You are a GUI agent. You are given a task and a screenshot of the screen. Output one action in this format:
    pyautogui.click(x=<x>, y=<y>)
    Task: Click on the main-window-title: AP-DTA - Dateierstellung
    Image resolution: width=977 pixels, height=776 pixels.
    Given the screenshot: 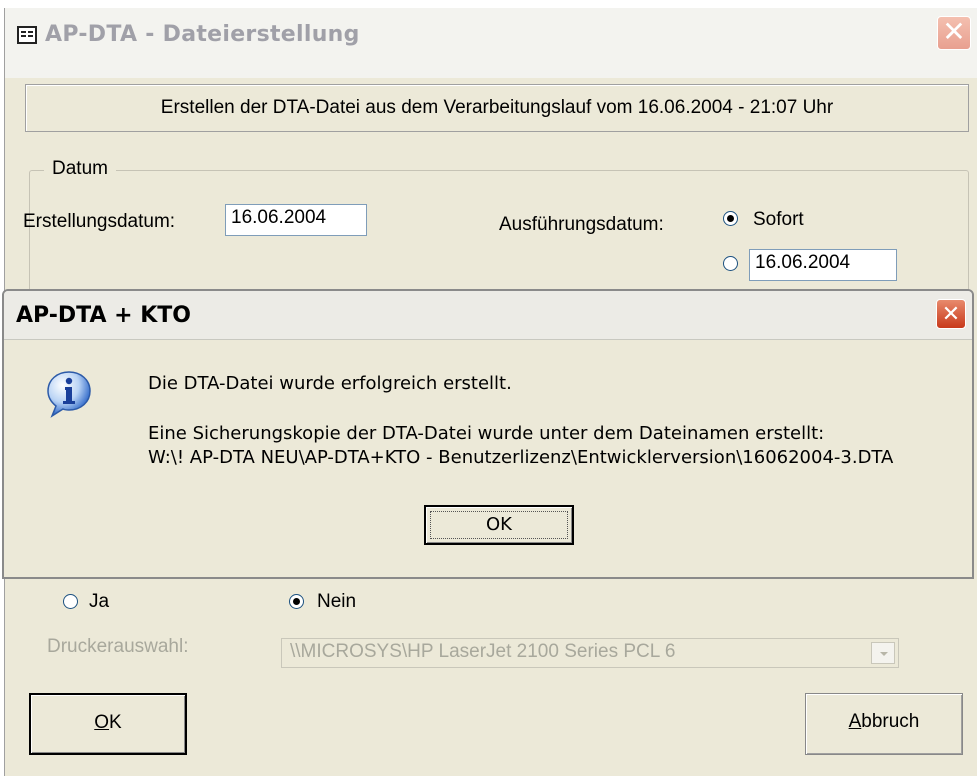 What is the action you would take?
    pyautogui.click(x=202, y=34)
    